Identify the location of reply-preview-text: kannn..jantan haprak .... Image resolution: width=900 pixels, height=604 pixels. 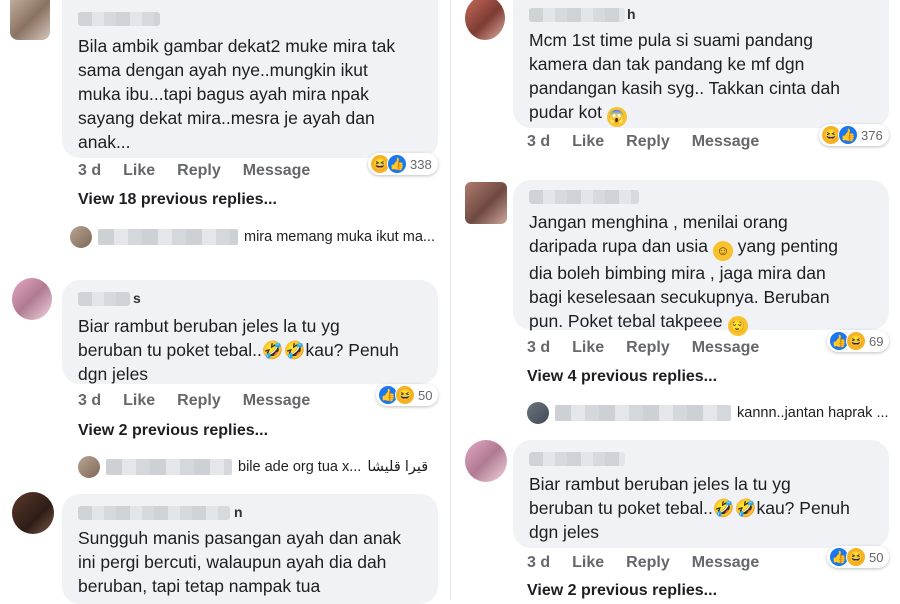
(813, 413).